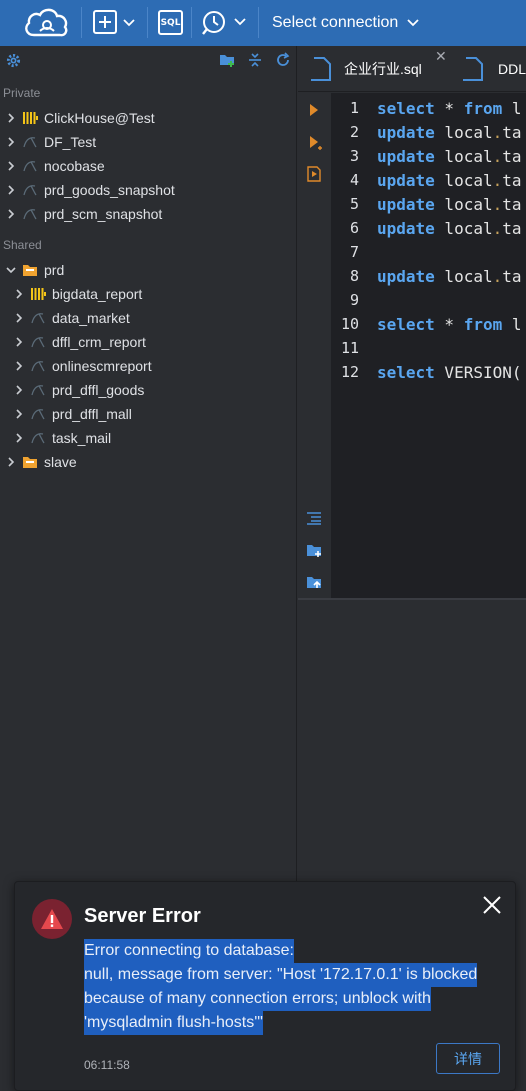 Image resolution: width=526 pixels, height=1091 pixels. What do you see at coordinates (13, 60) in the screenshot?
I see `gear-icon` at bounding box center [13, 60].